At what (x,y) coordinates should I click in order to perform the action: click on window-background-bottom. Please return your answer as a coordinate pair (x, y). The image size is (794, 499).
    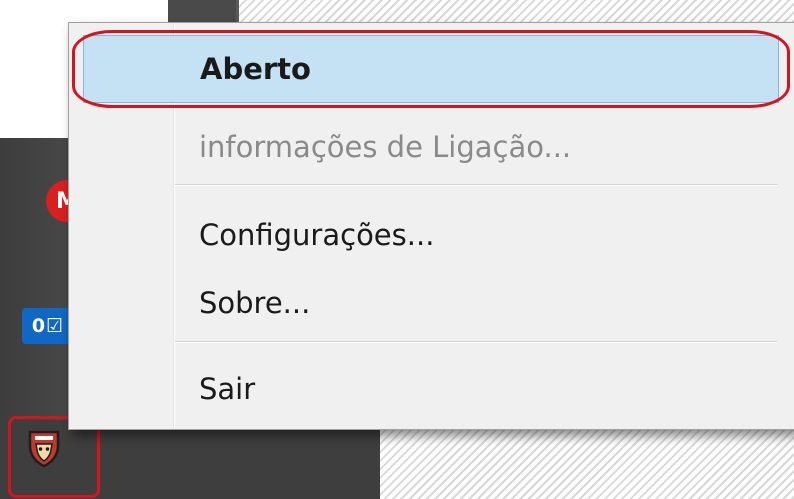
    Looking at the image, I should click on (587, 459).